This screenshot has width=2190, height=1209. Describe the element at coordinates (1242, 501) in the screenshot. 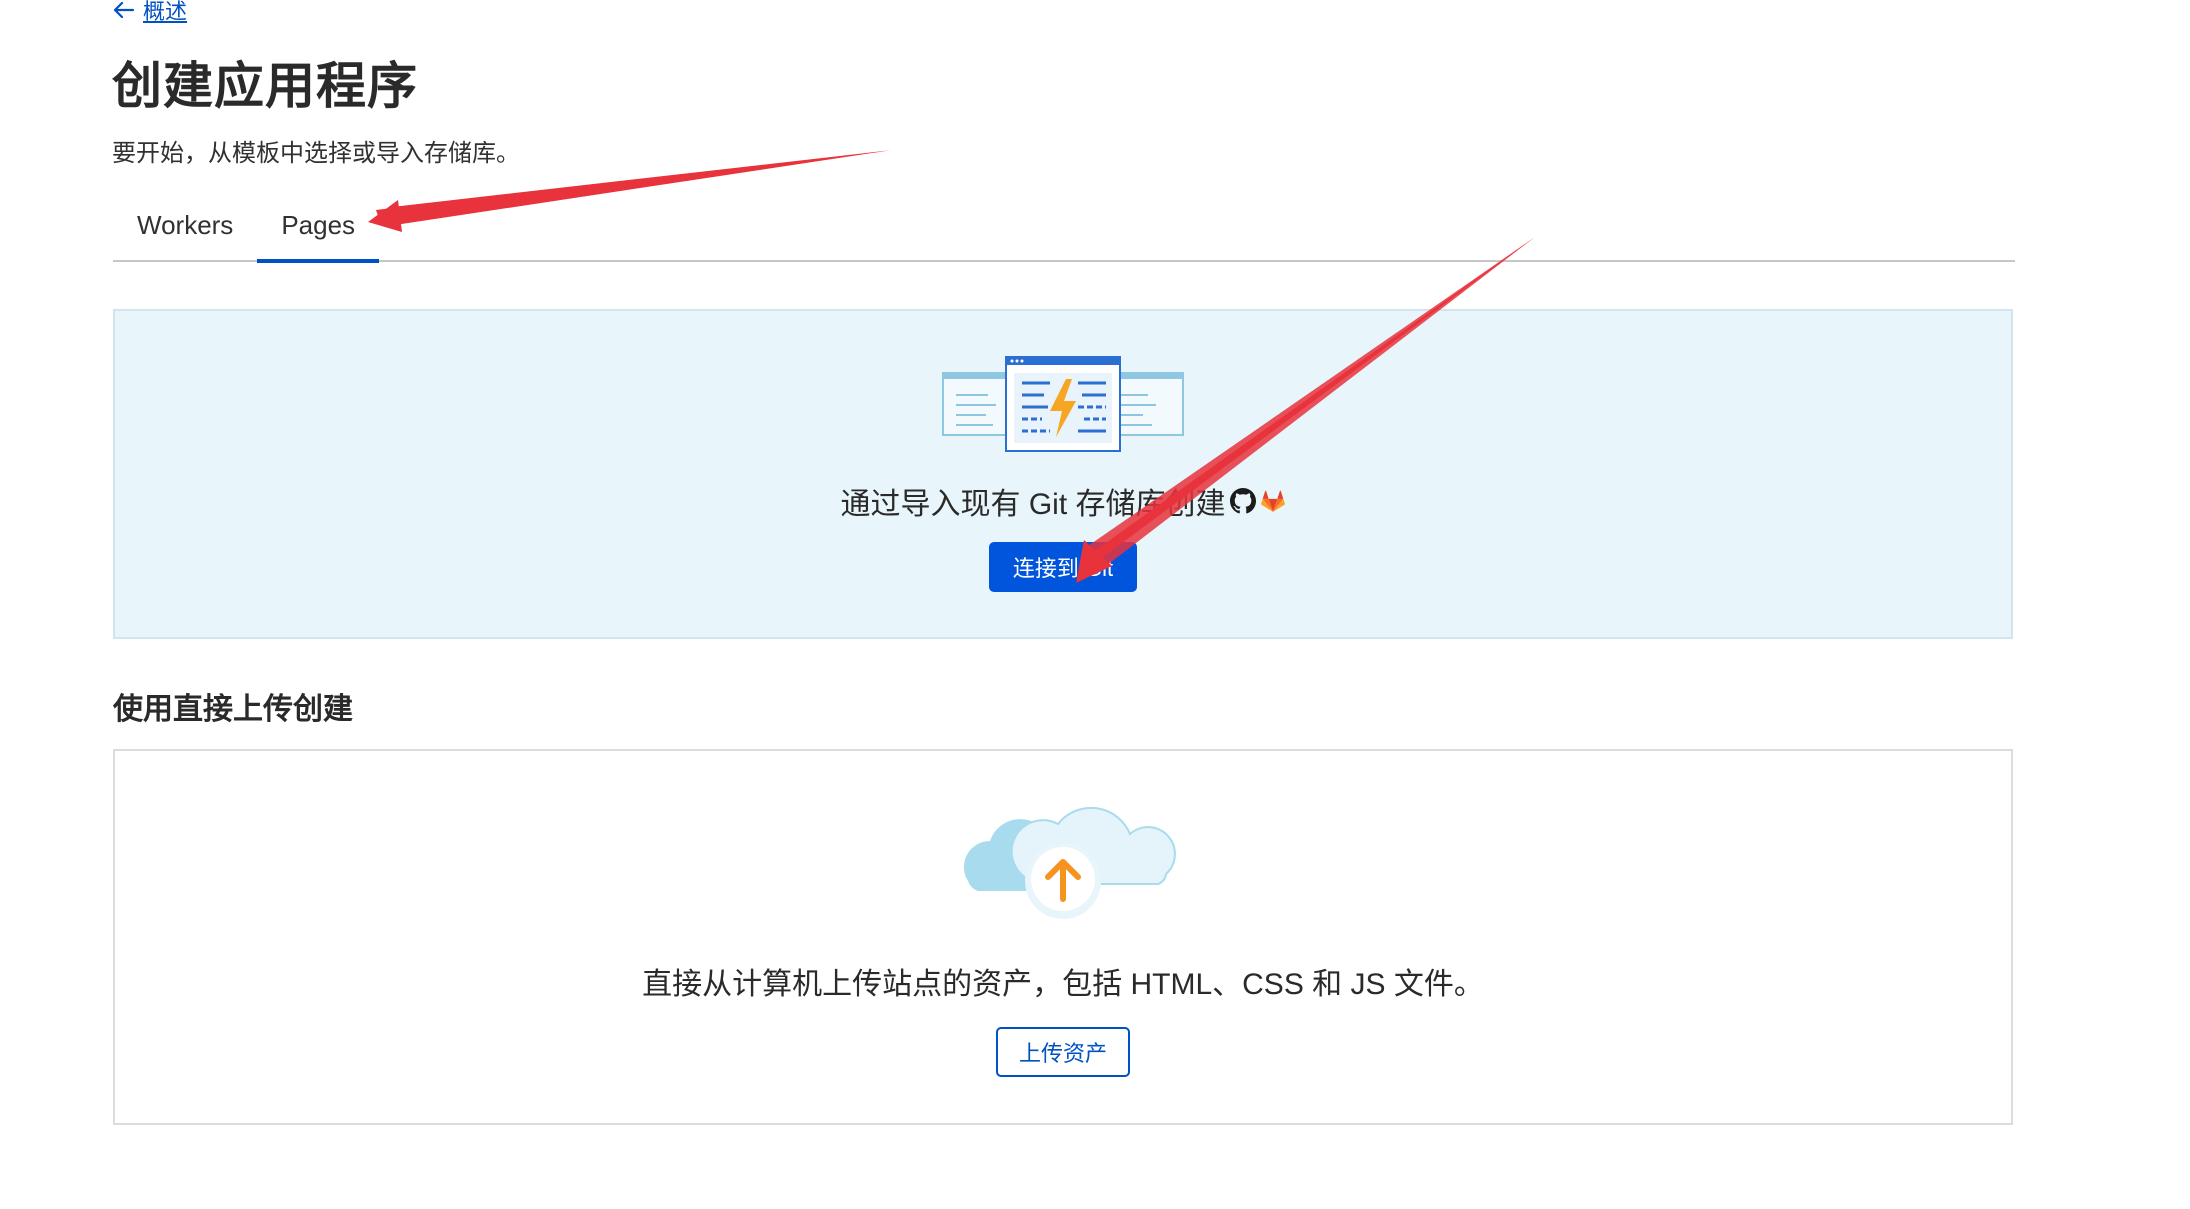

I see `github-icon` at that location.